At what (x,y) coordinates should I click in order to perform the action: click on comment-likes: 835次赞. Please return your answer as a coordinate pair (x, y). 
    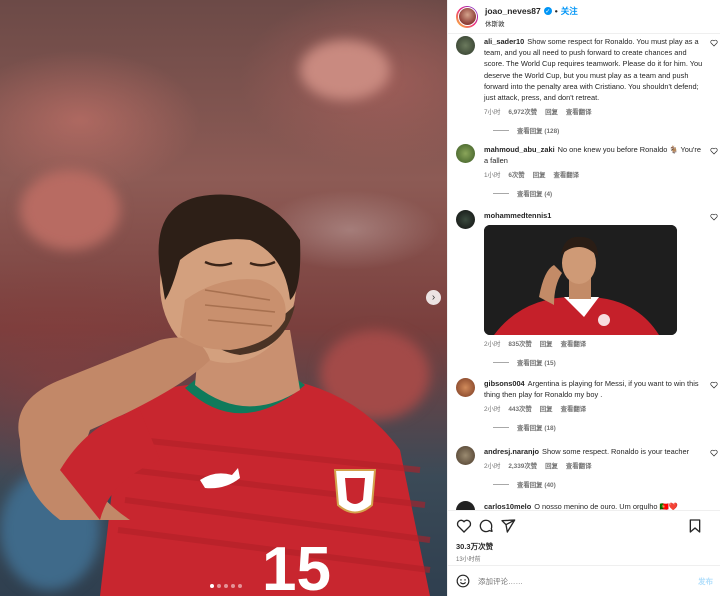
    Looking at the image, I should click on (519, 343).